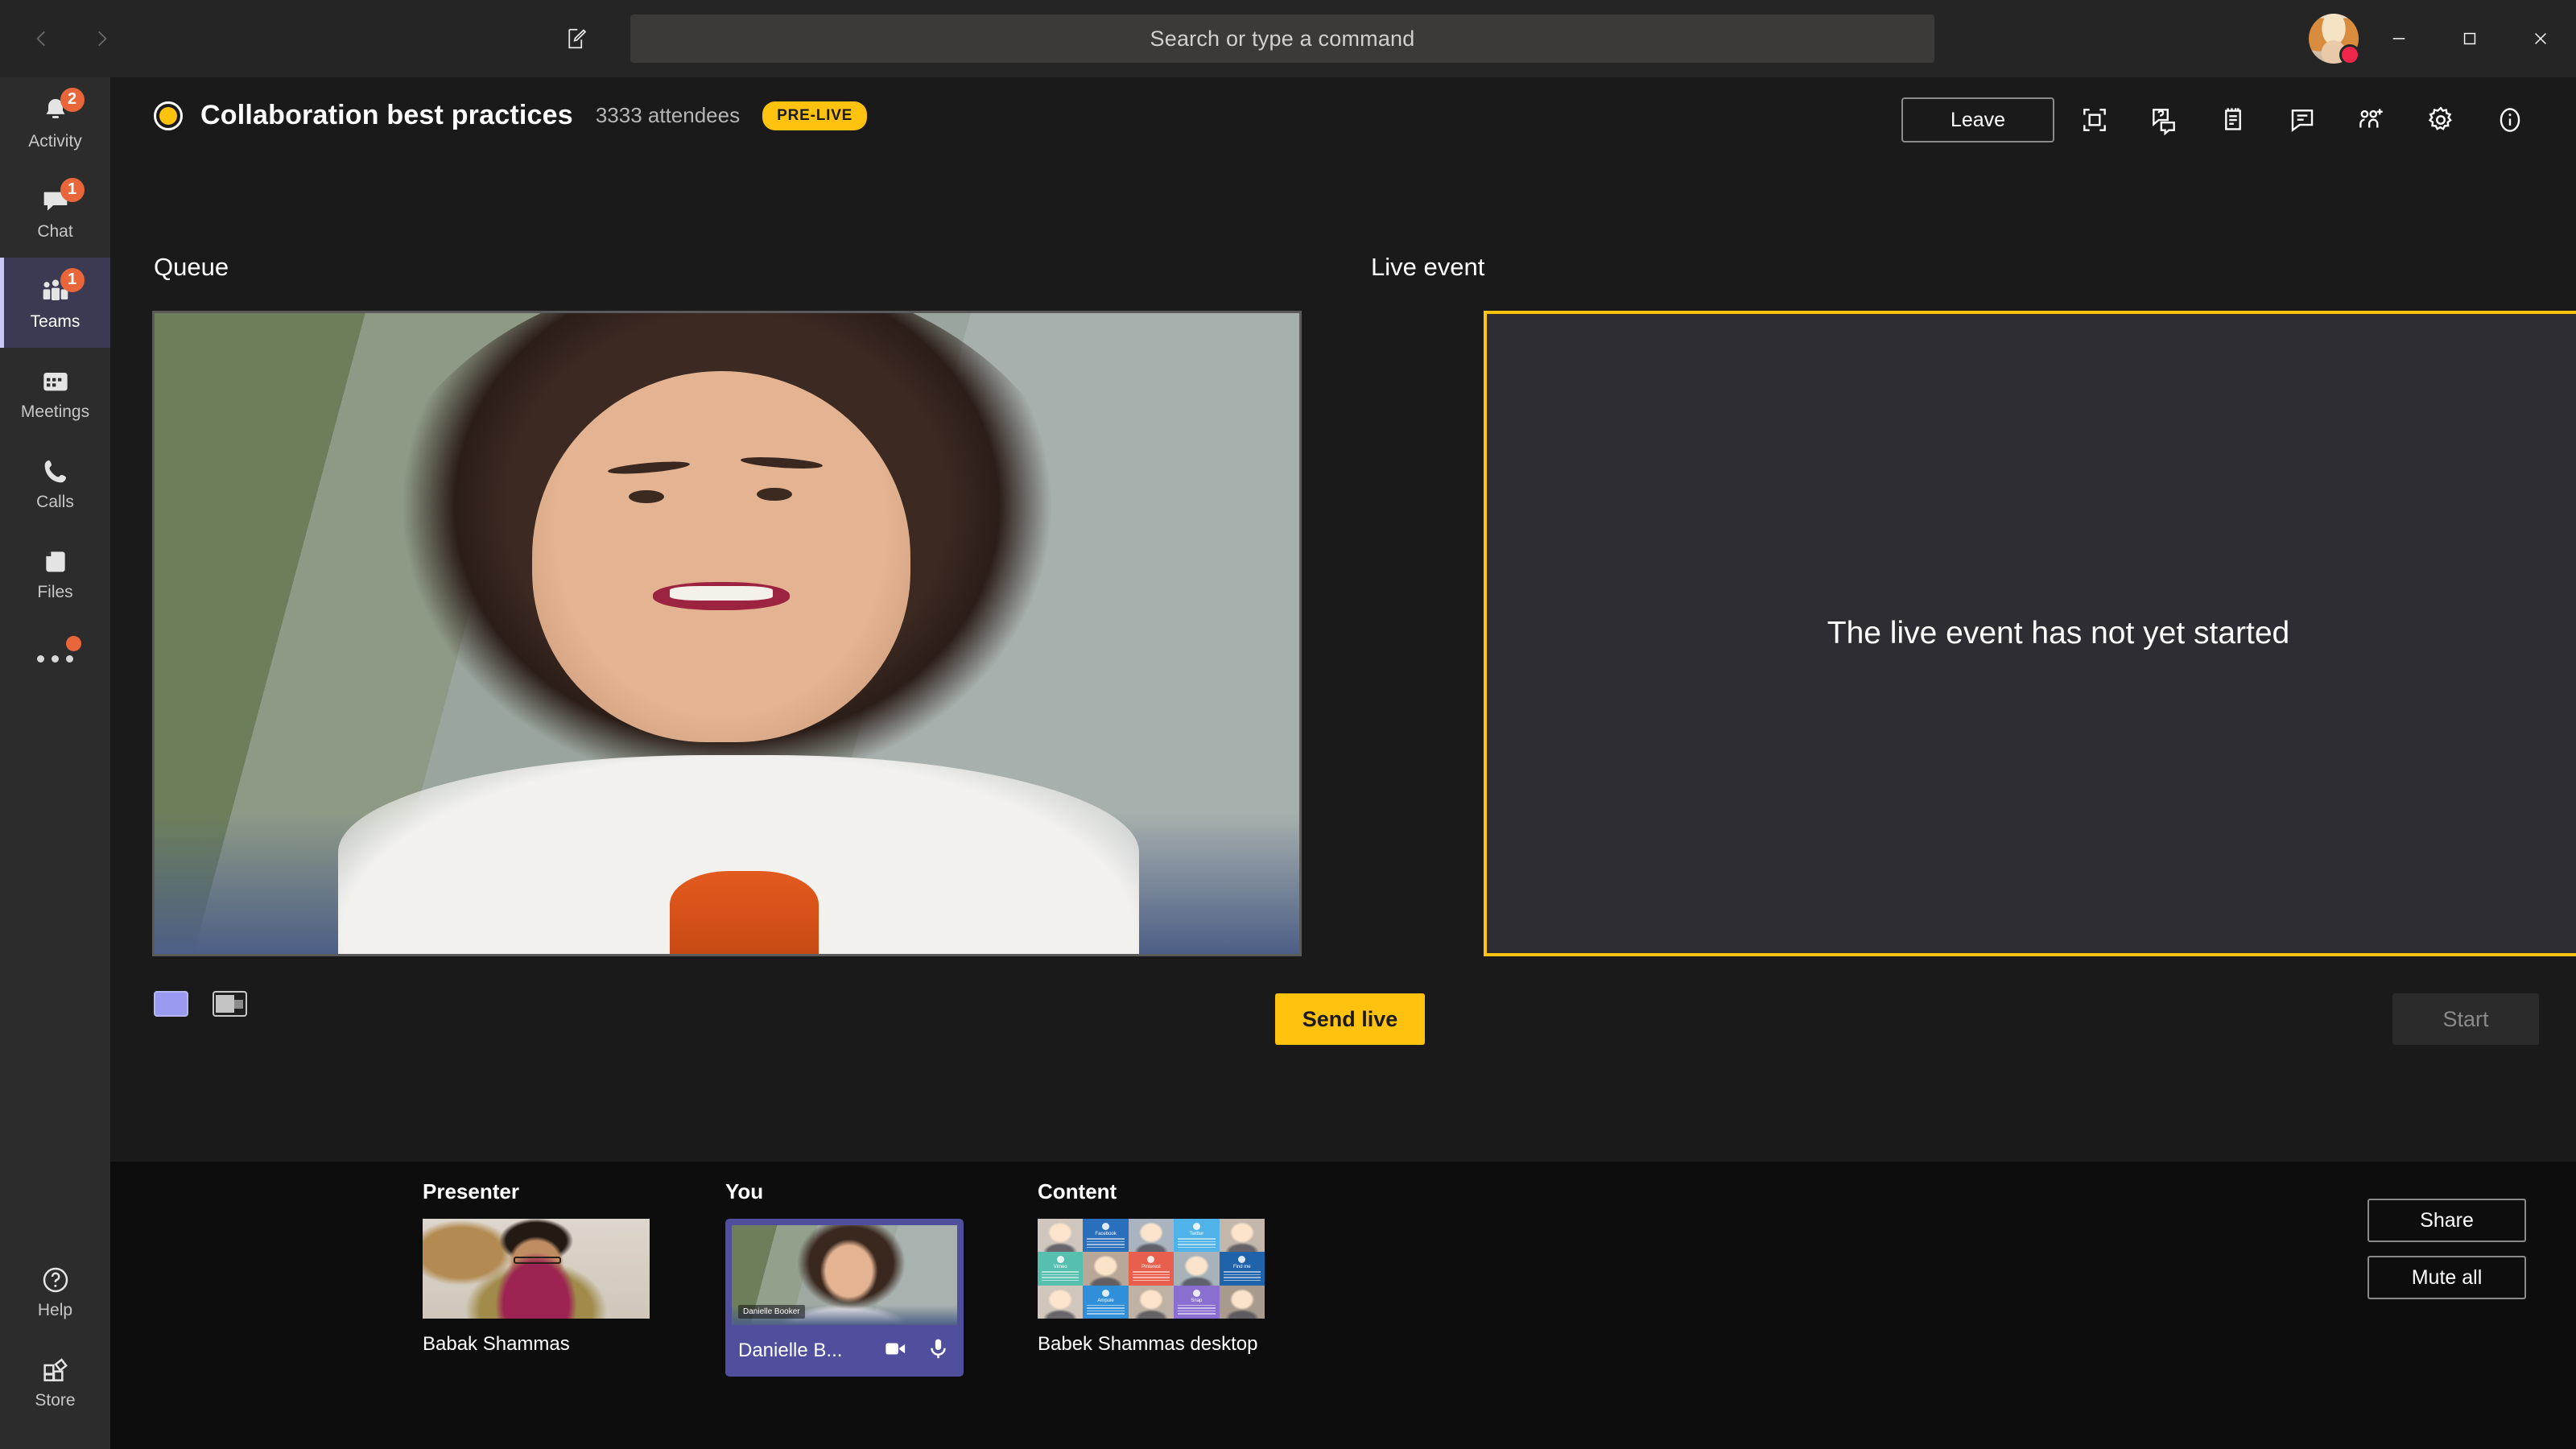  I want to click on teams-badge: 1, so click(72, 279).